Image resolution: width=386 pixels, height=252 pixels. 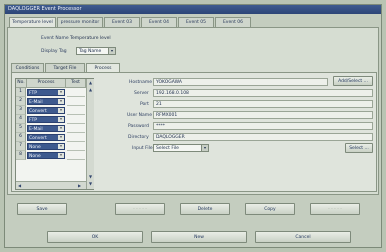 What do you see at coordinates (141, 93) in the screenshot?
I see `server-label: Server` at bounding box center [141, 93].